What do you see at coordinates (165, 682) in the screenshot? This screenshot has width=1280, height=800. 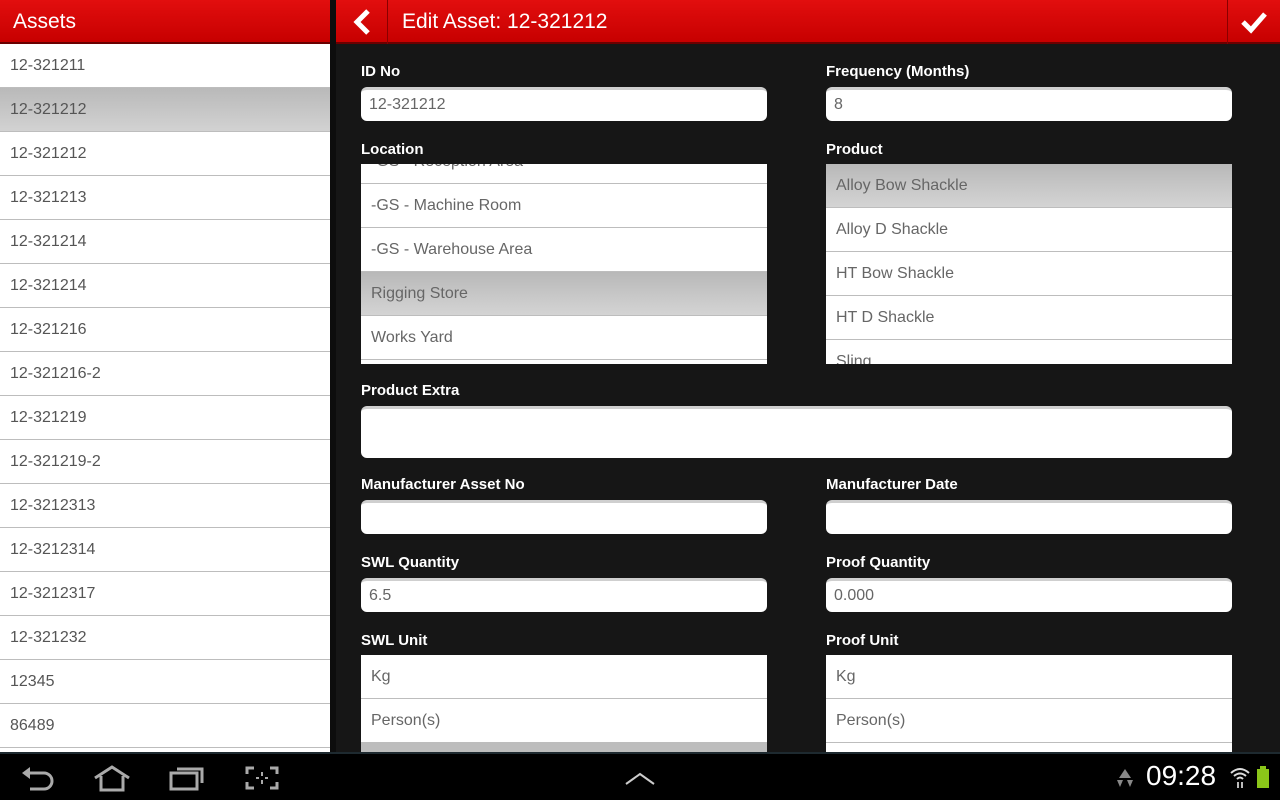 I see `asset-list-item: 12345` at bounding box center [165, 682].